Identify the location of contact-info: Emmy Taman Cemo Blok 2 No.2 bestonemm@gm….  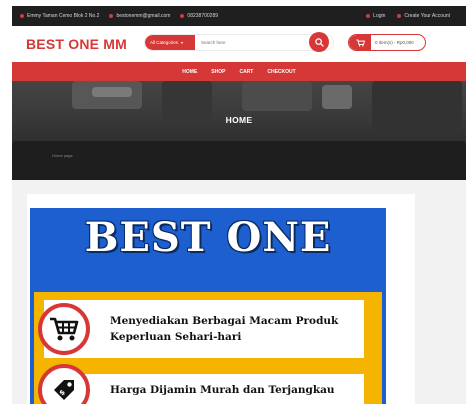
(193, 16).